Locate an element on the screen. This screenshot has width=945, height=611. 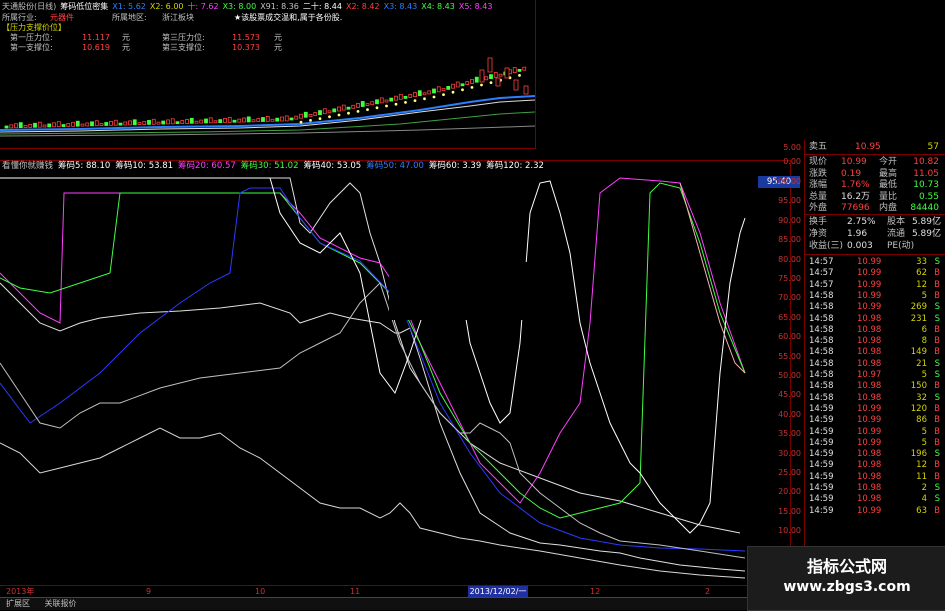
tick-volume: 12 is located at coordinates (921, 284).